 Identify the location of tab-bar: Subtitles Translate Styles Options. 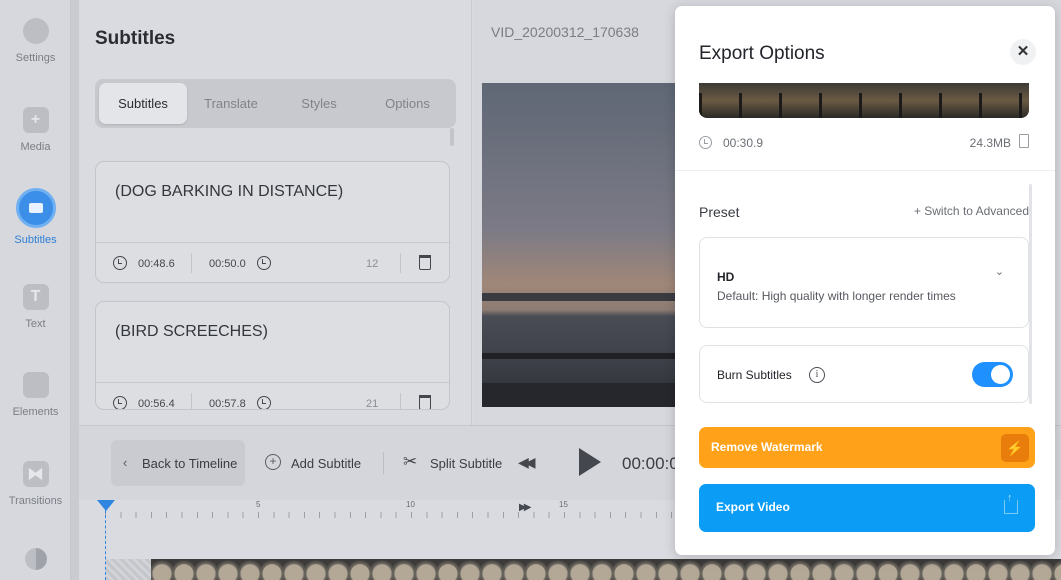
(275, 103).